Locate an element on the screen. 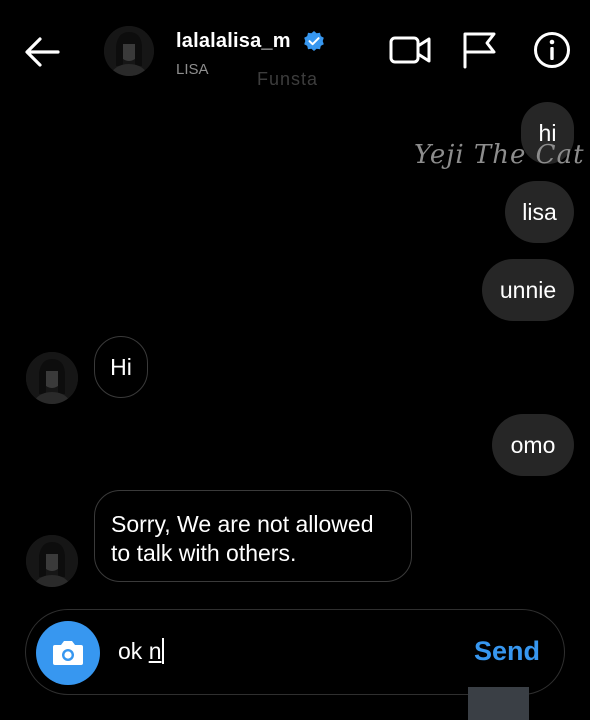  typed-text: ok is located at coordinates (133, 651).